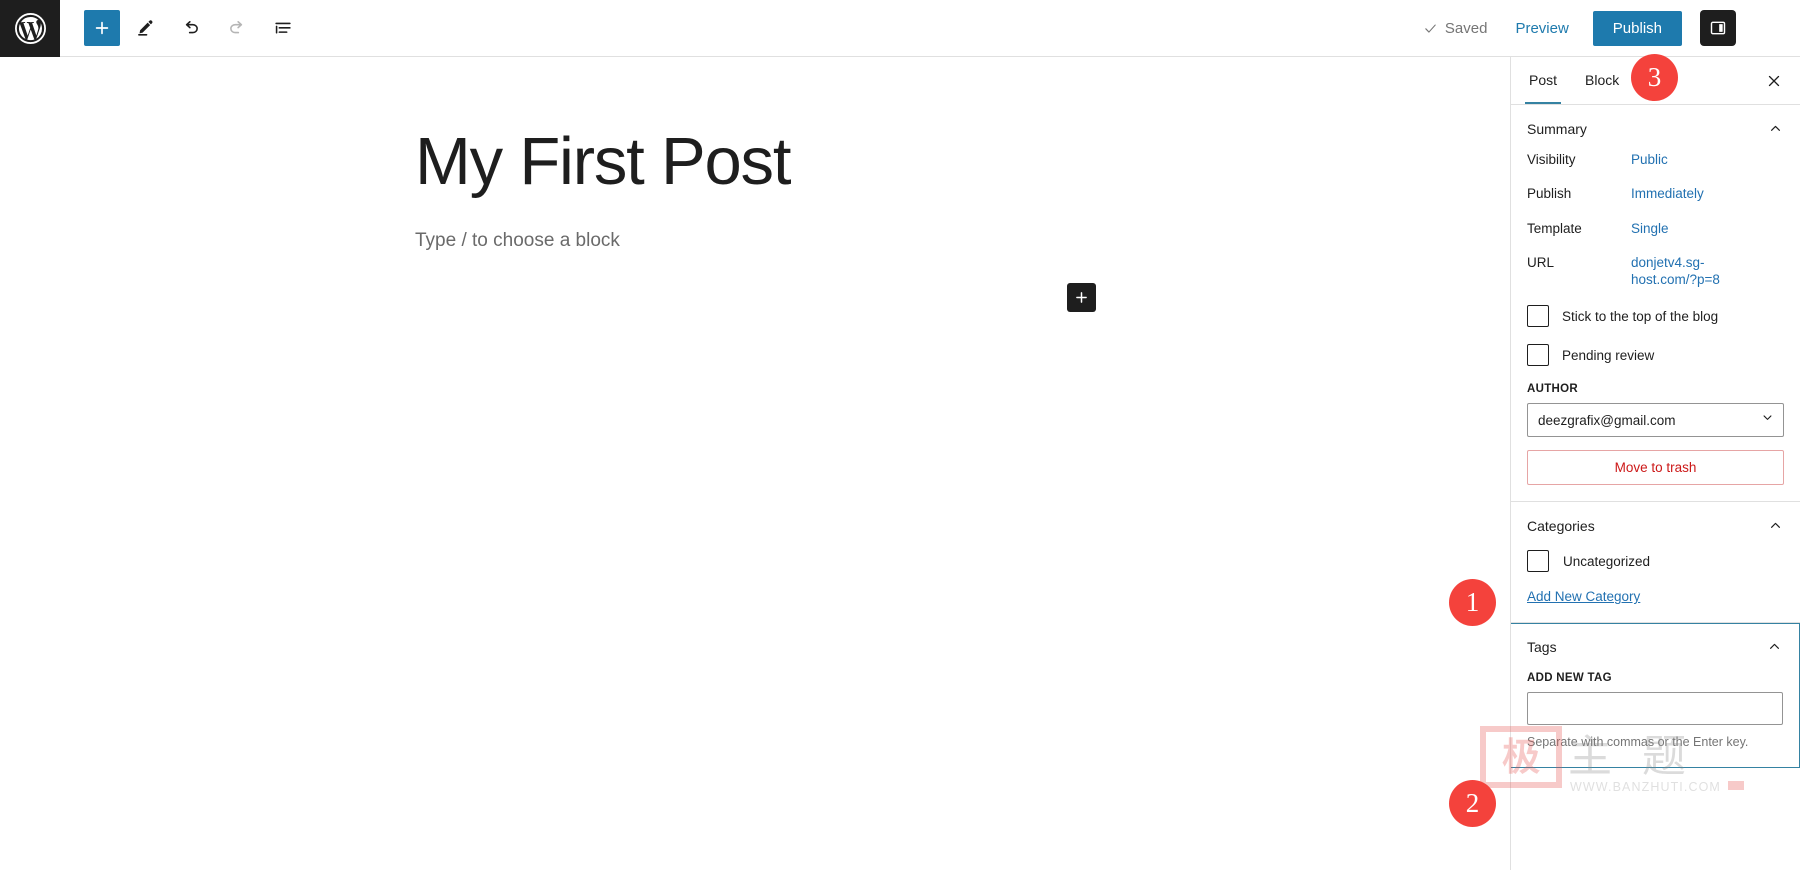  I want to click on close-sidebar-button, so click(1774, 81).